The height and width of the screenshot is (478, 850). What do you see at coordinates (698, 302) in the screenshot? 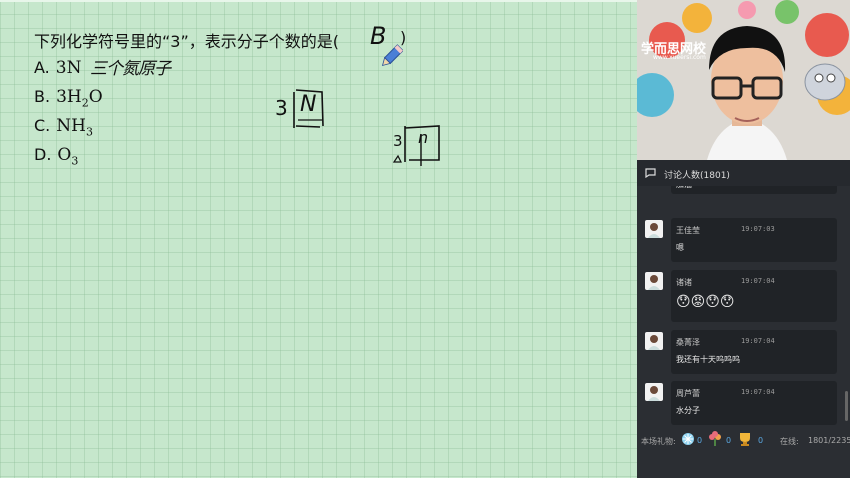
I see `emoji-icon: 😡` at bounding box center [698, 302].